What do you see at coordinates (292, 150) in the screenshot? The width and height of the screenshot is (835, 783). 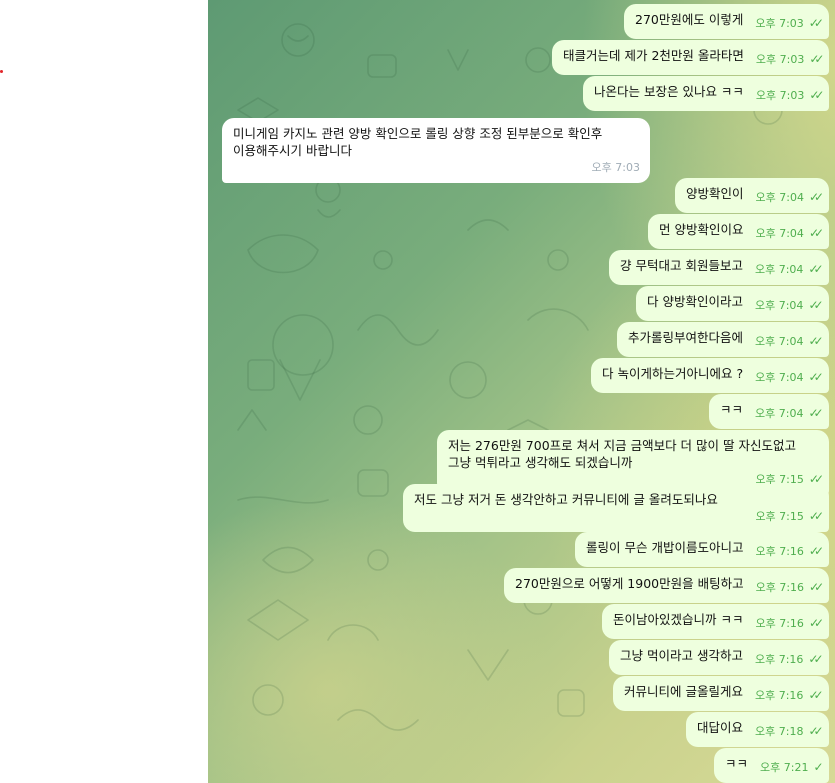 I see `message-line: 이용해주시기 바랍니다` at bounding box center [292, 150].